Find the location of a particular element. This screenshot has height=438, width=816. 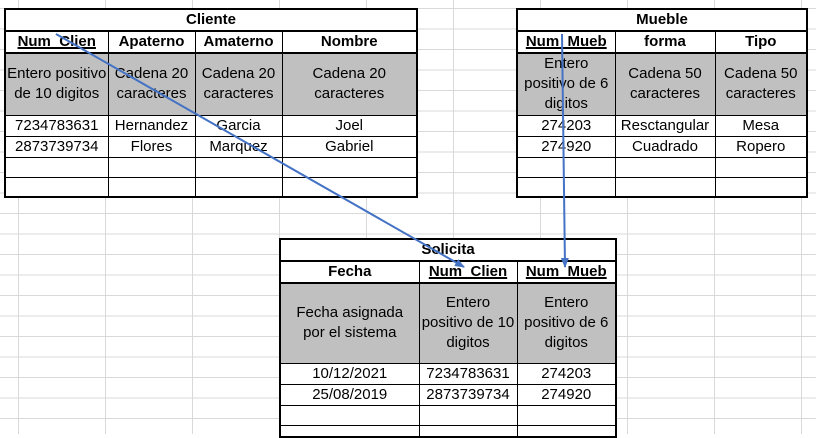

cliente-type-amaterno: Cadena 20 caracteres is located at coordinates (238, 84).